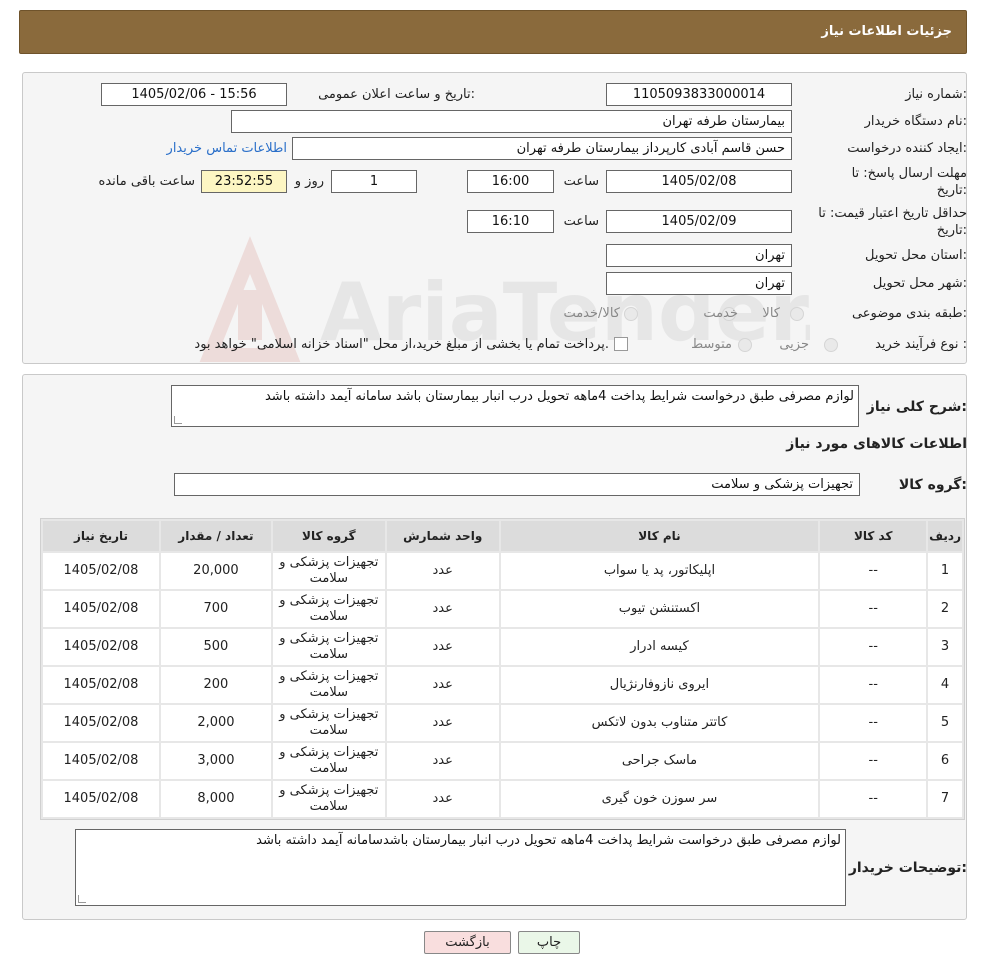 The height and width of the screenshot is (975, 985). What do you see at coordinates (631, 314) in the screenshot?
I see `category-goods-service-radio` at bounding box center [631, 314].